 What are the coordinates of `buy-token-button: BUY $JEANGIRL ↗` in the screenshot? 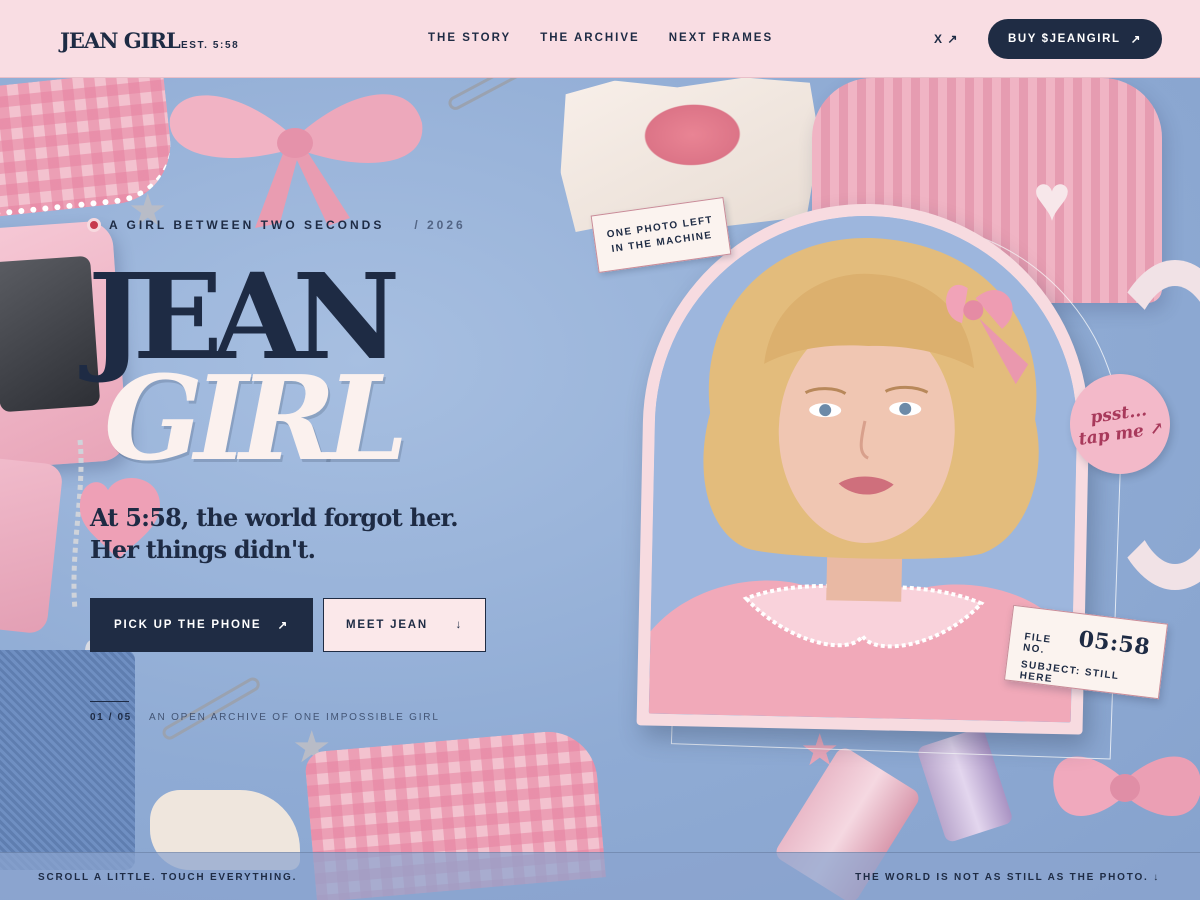 It's located at (1075, 39).